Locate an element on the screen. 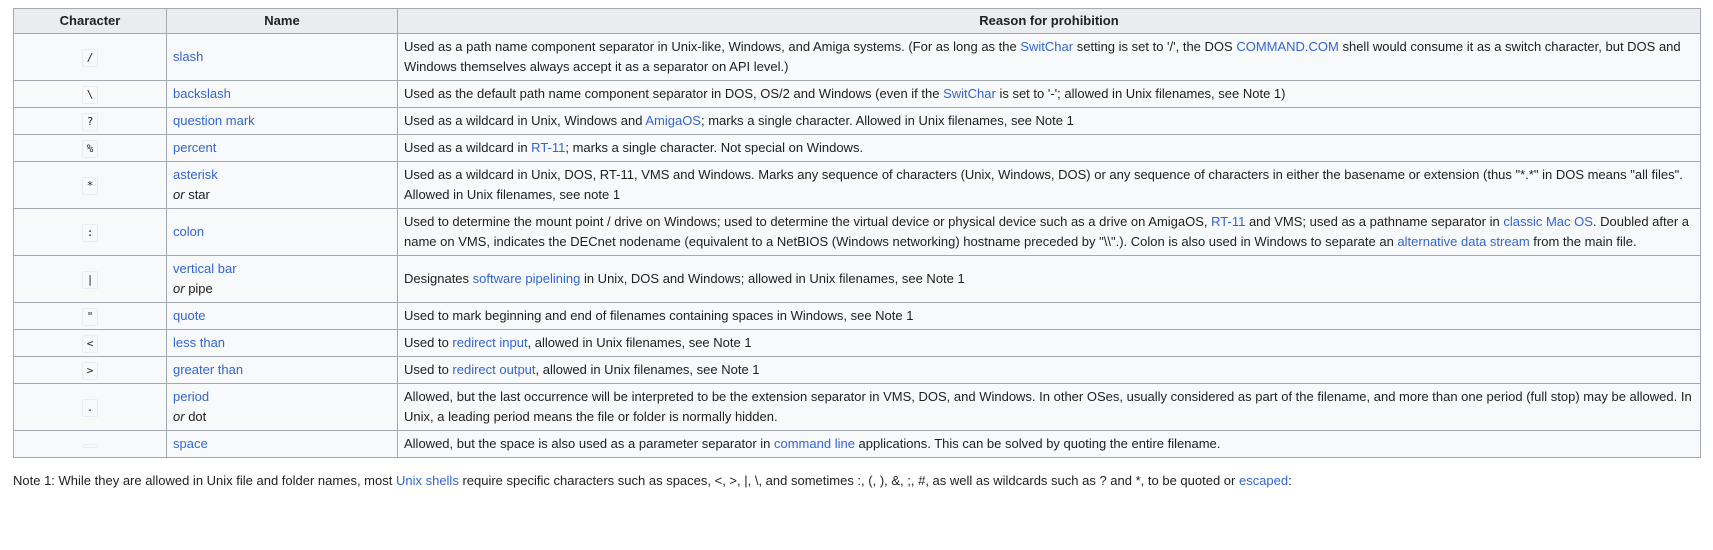 The width and height of the screenshot is (1713, 550). character-code: | is located at coordinates (90, 280).